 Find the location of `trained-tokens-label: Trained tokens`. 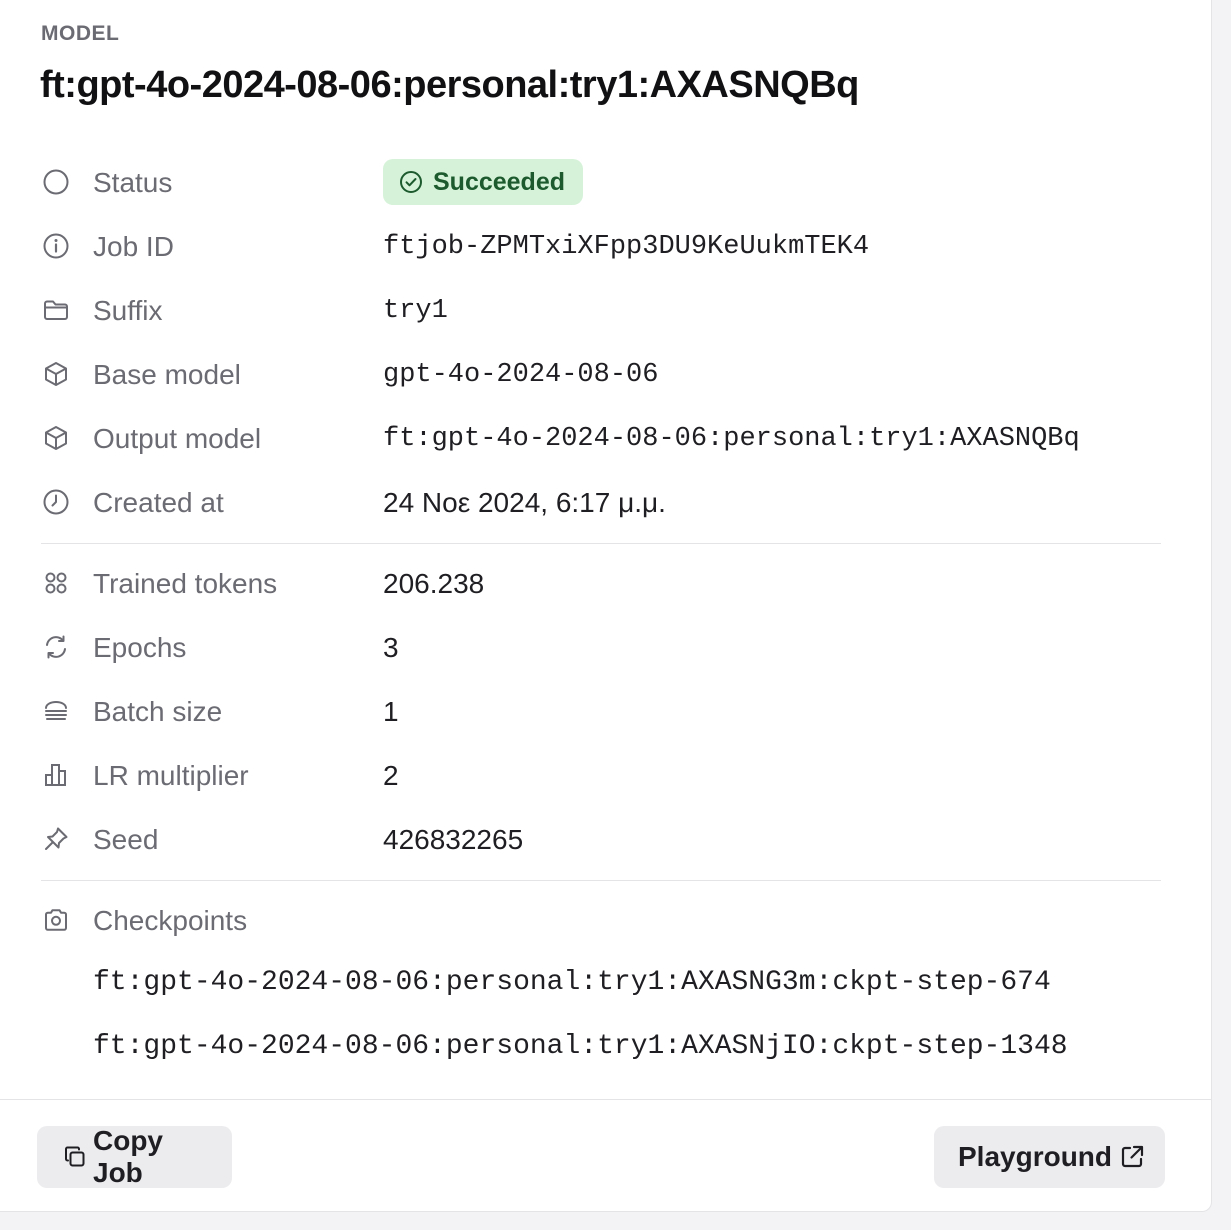

trained-tokens-label: Trained tokens is located at coordinates (185, 583).